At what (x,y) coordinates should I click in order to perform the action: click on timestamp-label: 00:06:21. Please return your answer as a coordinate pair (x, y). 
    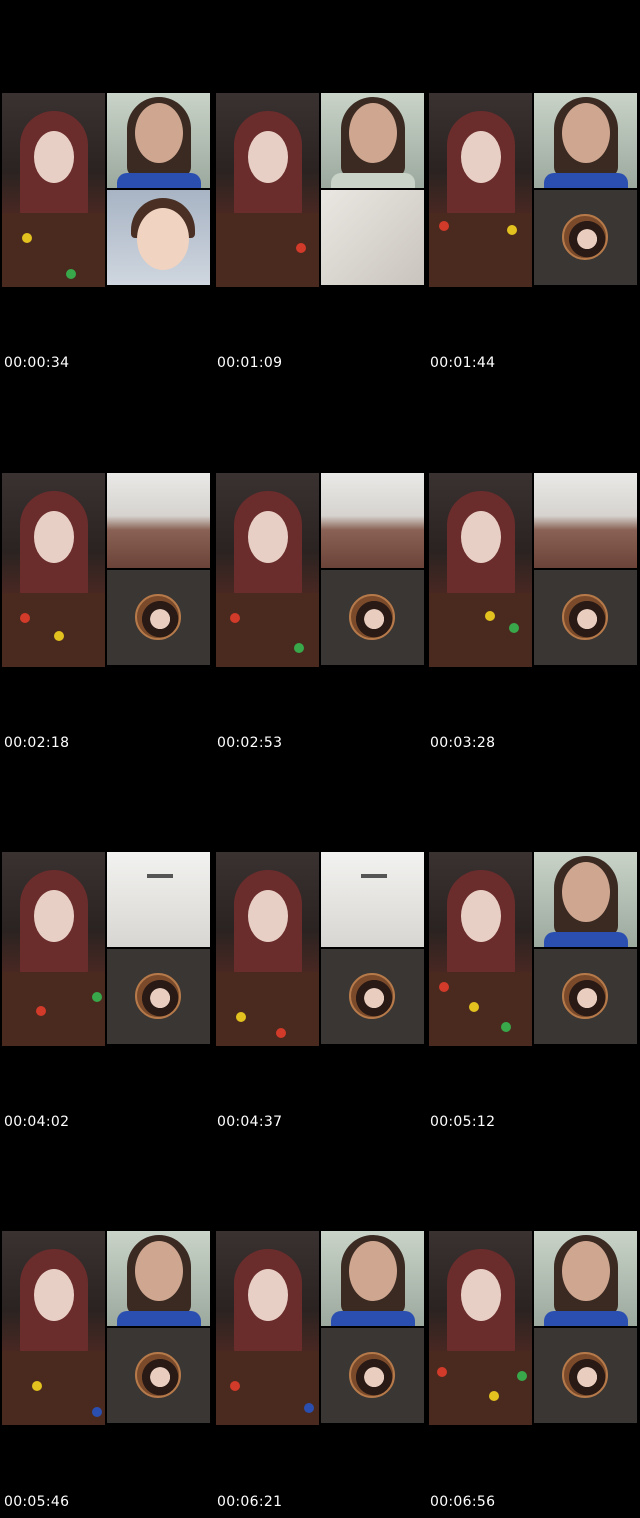
    Looking at the image, I should click on (250, 1502).